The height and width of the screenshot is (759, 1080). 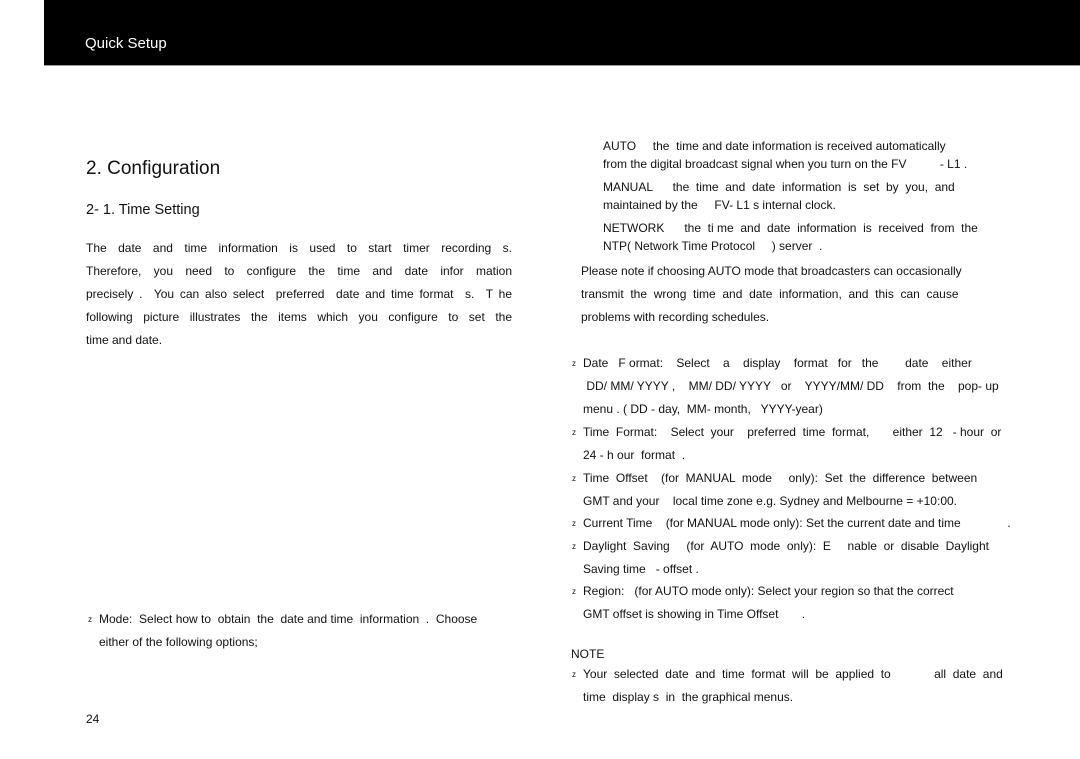 I want to click on intro-line: time and date., so click(x=124, y=340).